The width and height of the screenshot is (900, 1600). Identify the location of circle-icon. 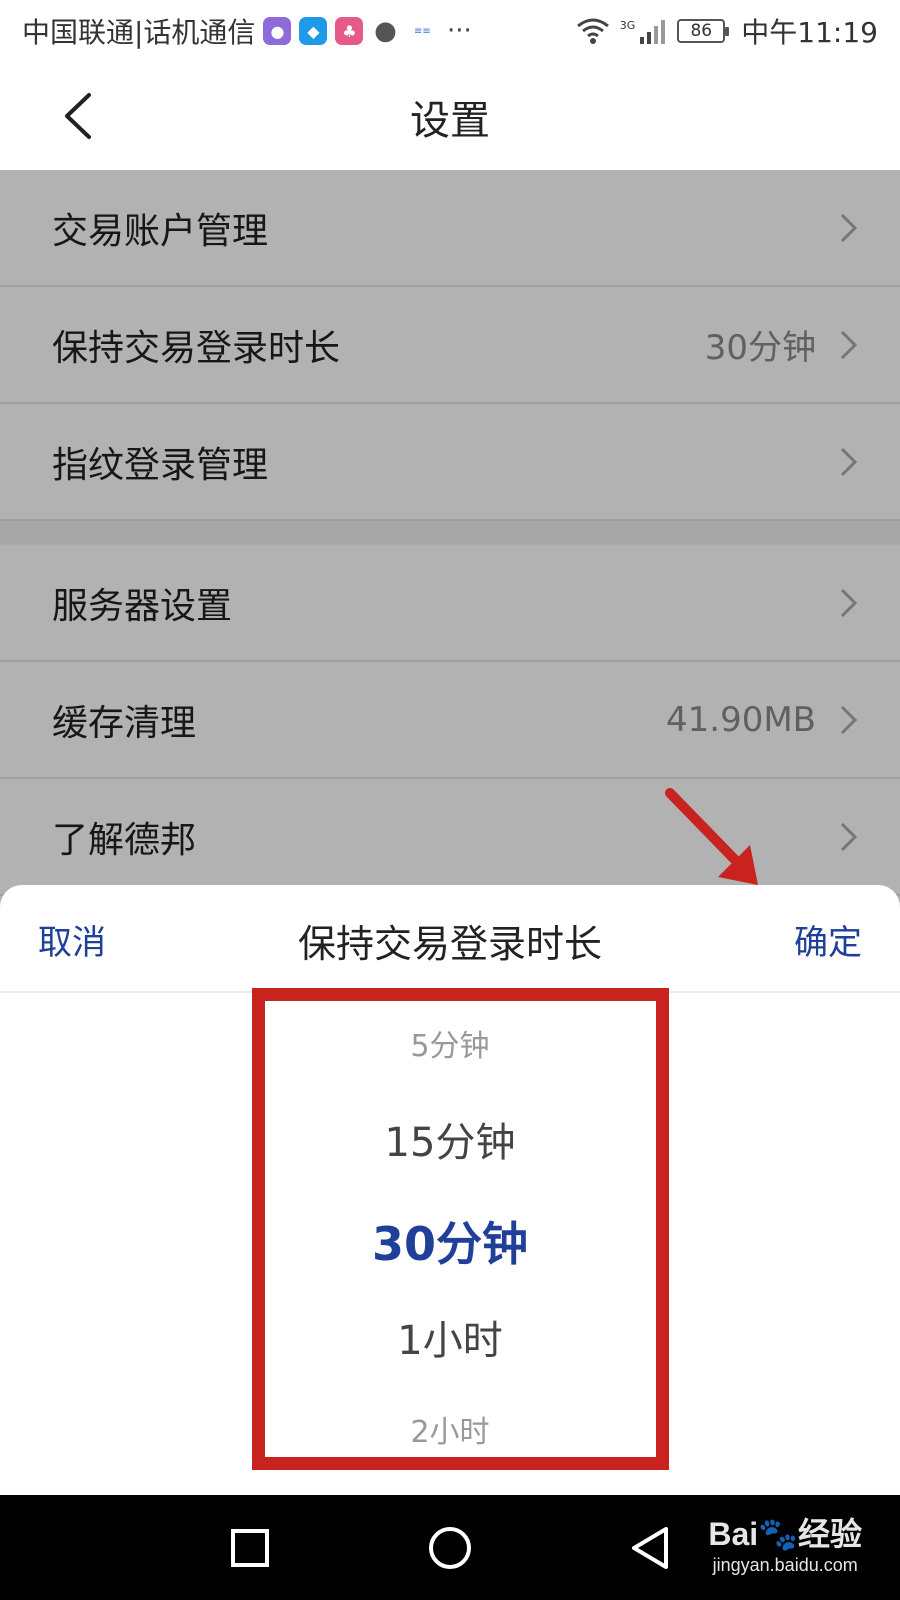
(450, 1548).